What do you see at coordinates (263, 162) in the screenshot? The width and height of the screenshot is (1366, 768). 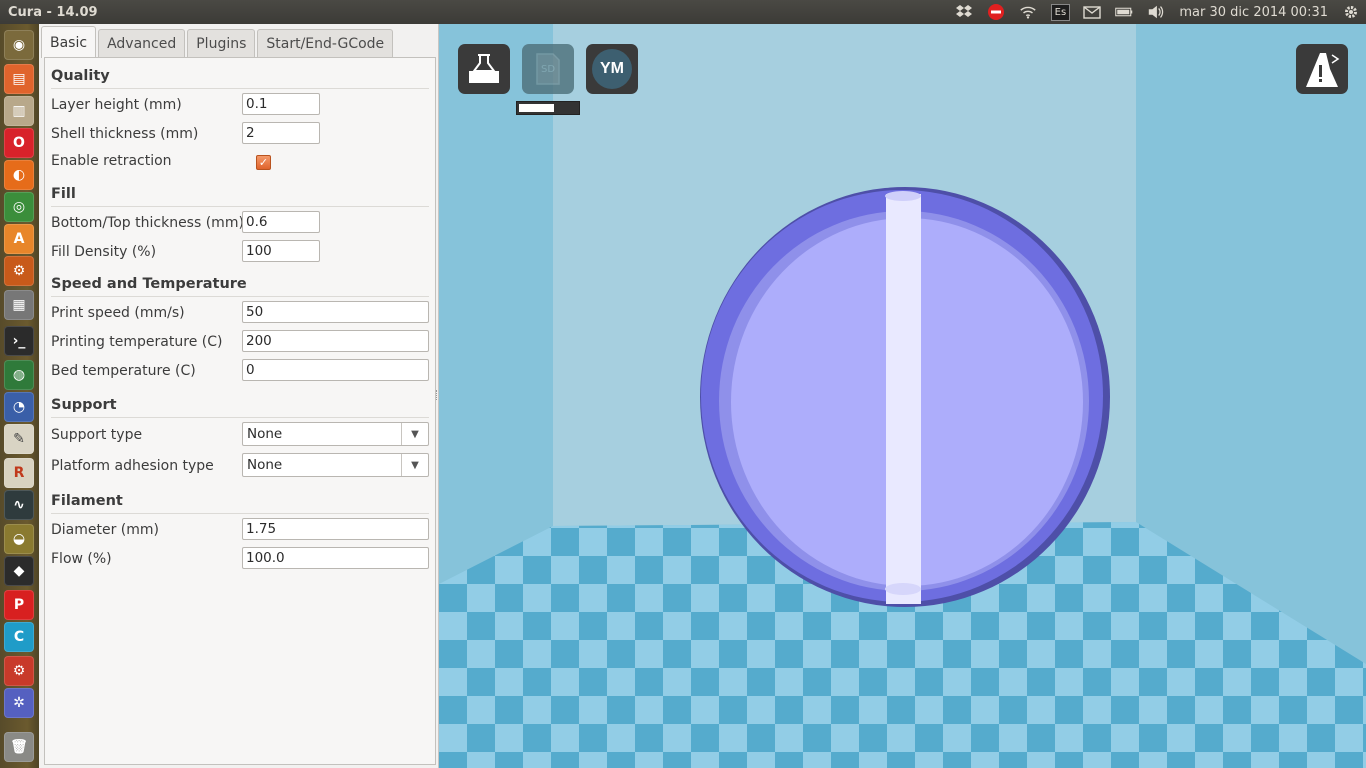 I see `enable-retraction-checkbox: ✓` at bounding box center [263, 162].